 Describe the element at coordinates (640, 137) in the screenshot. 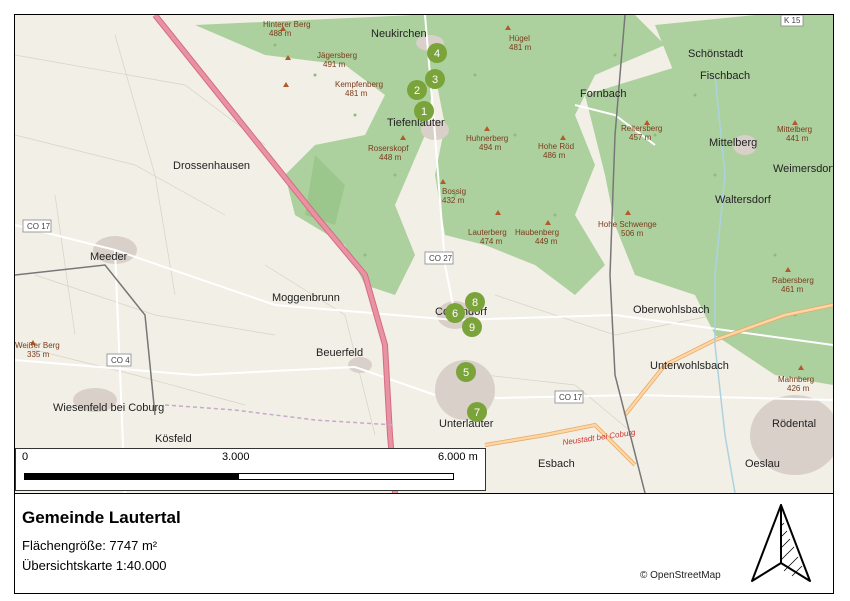

I see `peak-elev: 457 m` at that location.